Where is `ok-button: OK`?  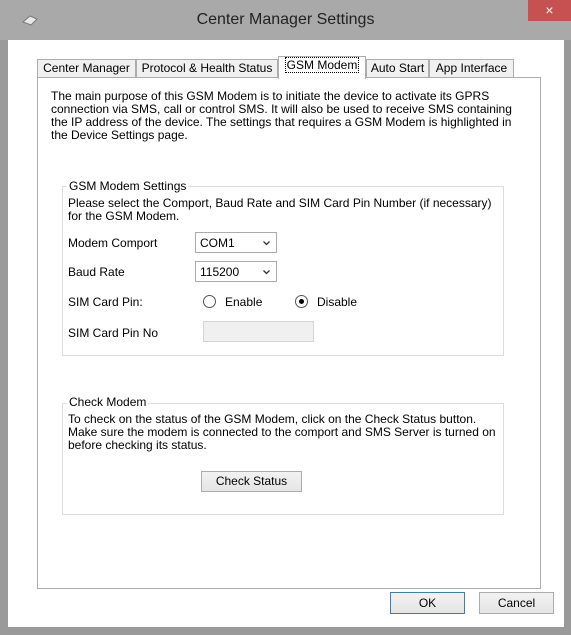
ok-button: OK is located at coordinates (427, 603).